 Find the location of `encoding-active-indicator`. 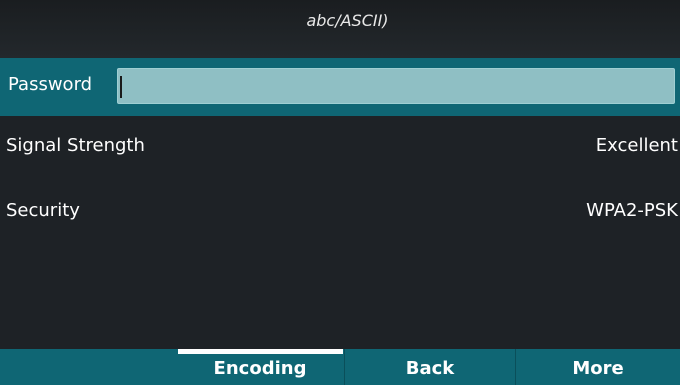

encoding-active-indicator is located at coordinates (260, 351).